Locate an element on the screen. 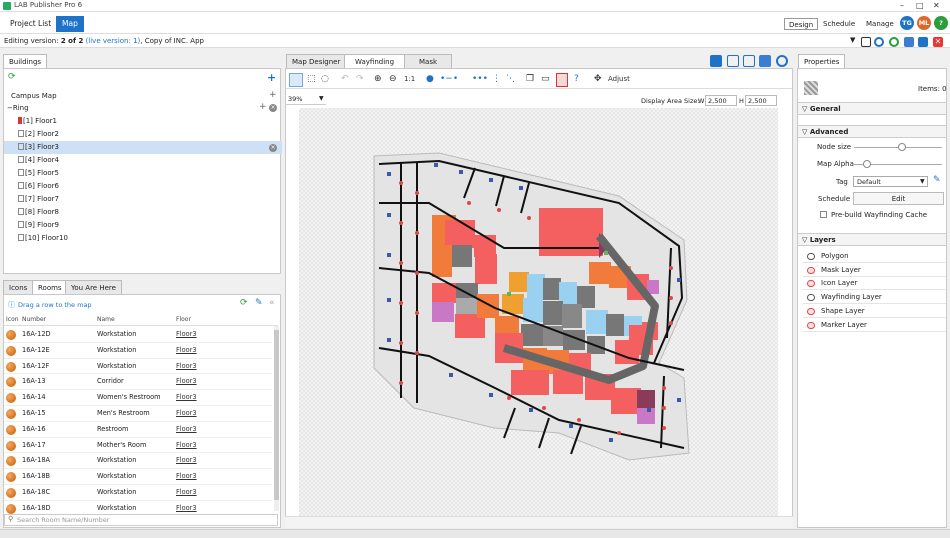 This screenshot has width=950, height=538. col-number: Number is located at coordinates (34, 319).